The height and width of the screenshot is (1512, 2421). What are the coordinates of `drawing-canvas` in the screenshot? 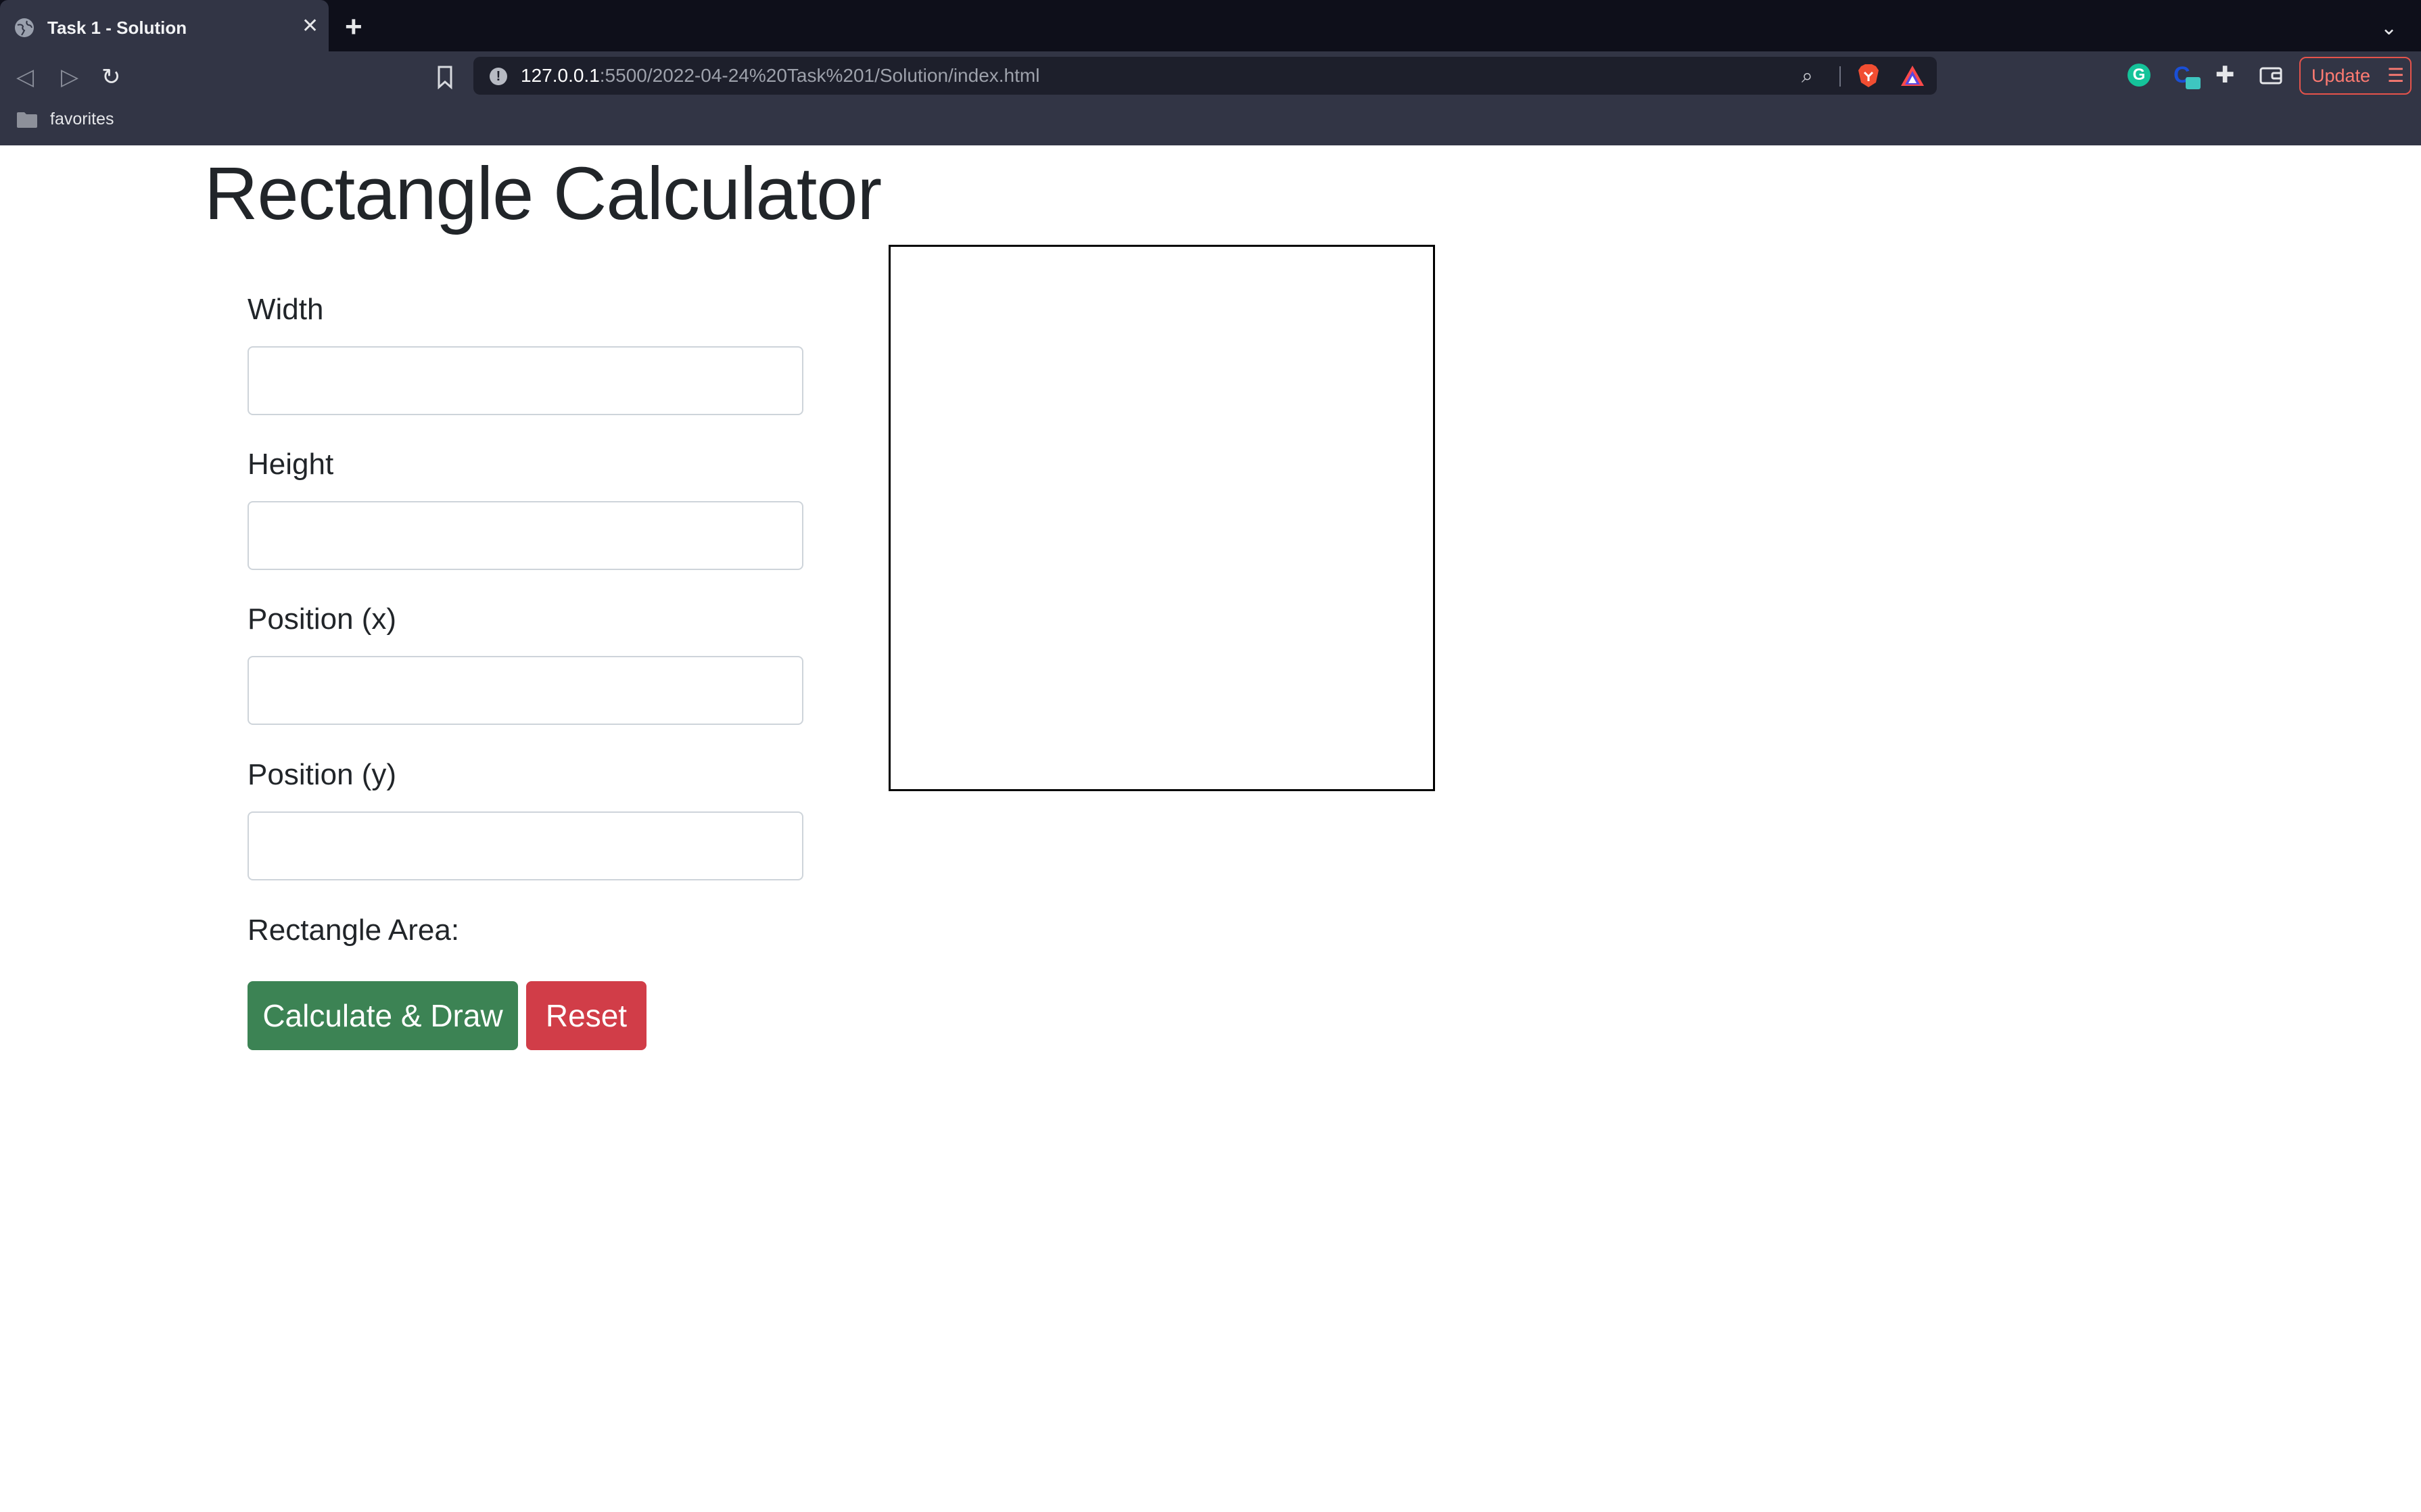 It's located at (1162, 518).